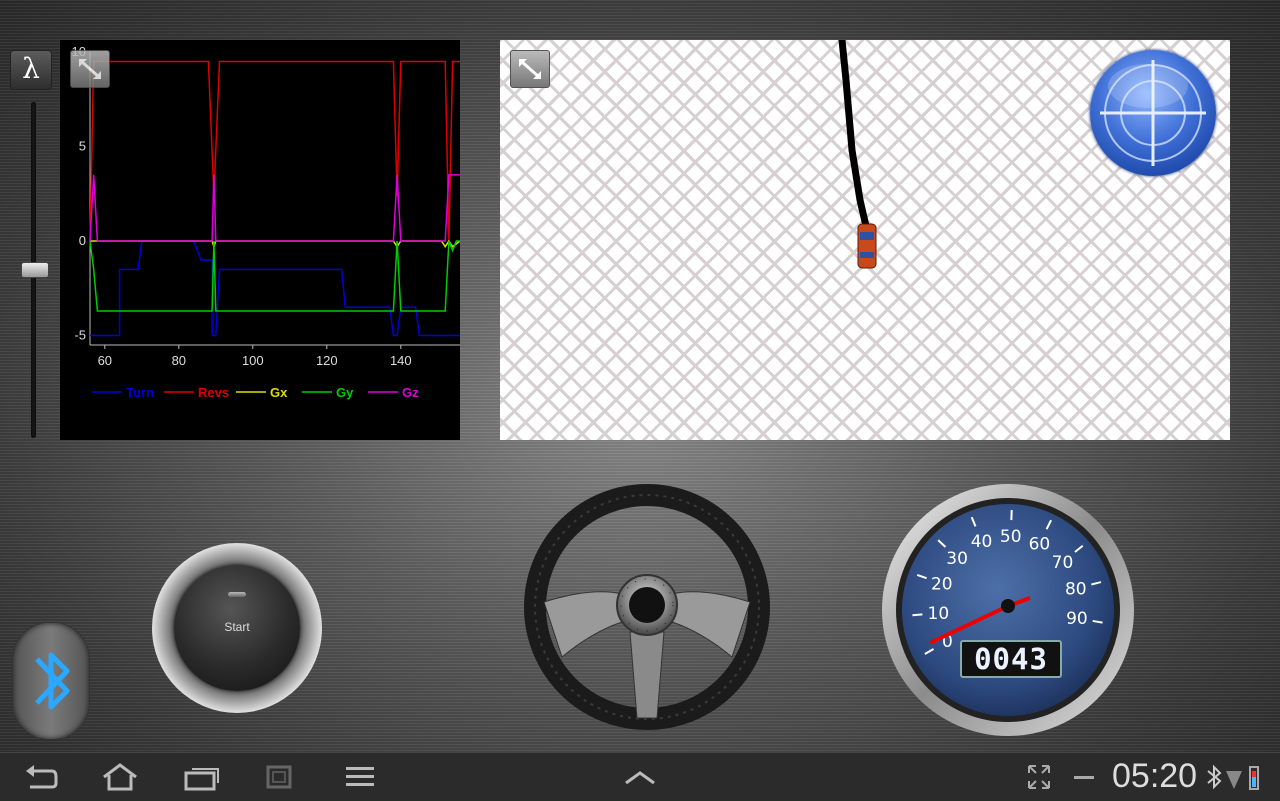 The image size is (1280, 801). I want to click on series-line-gz, so click(275, 208).